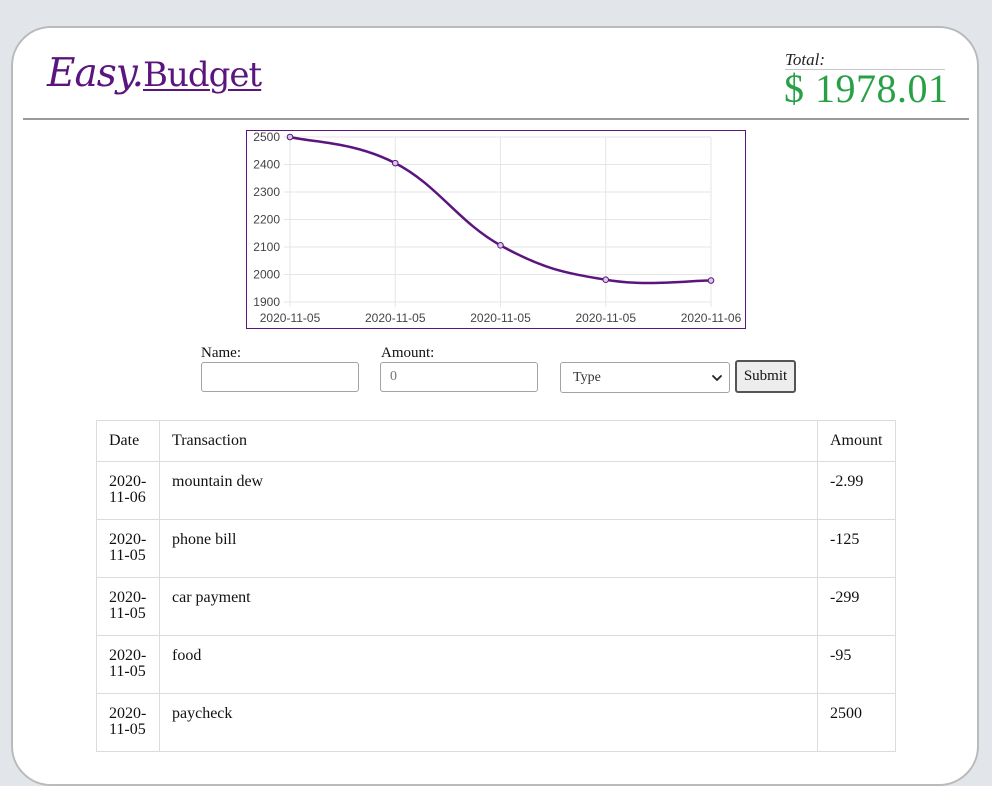  I want to click on name-label: Name:, so click(221, 353).